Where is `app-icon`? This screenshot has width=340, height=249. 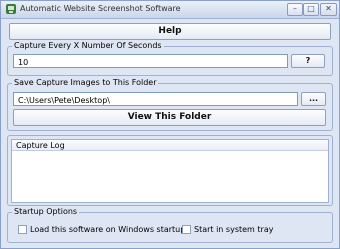 app-icon is located at coordinates (11, 9).